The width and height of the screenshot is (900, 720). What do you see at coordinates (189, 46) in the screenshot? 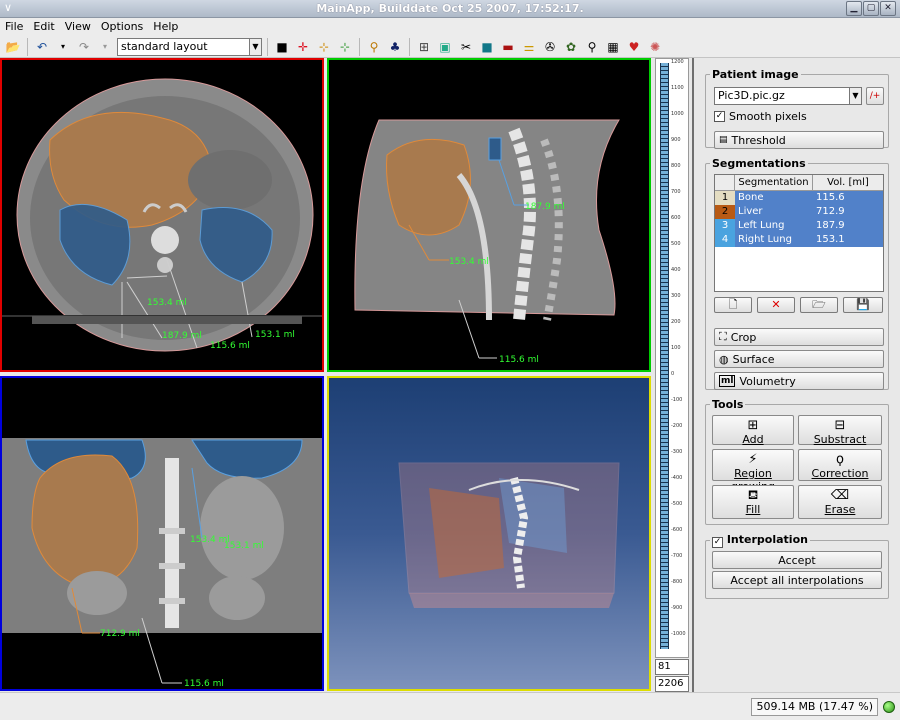
I see `layout-select: standard layout ▼` at bounding box center [189, 46].